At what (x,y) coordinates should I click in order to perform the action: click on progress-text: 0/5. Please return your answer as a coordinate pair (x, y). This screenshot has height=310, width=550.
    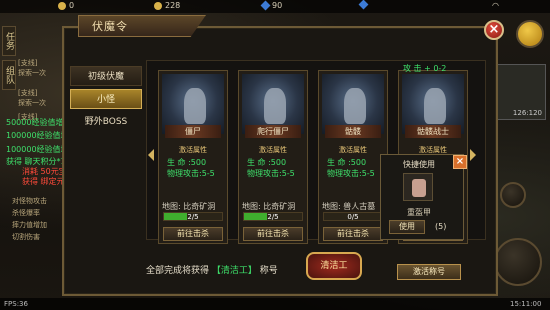
    Looking at the image, I should click on (353, 217).